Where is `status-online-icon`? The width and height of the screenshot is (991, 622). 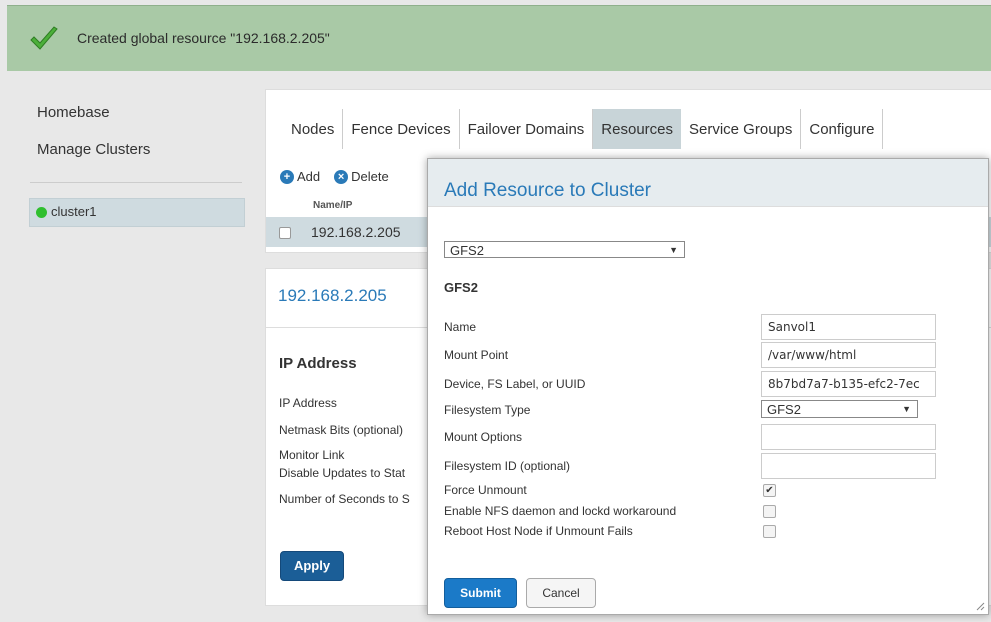
status-online-icon is located at coordinates (41, 212).